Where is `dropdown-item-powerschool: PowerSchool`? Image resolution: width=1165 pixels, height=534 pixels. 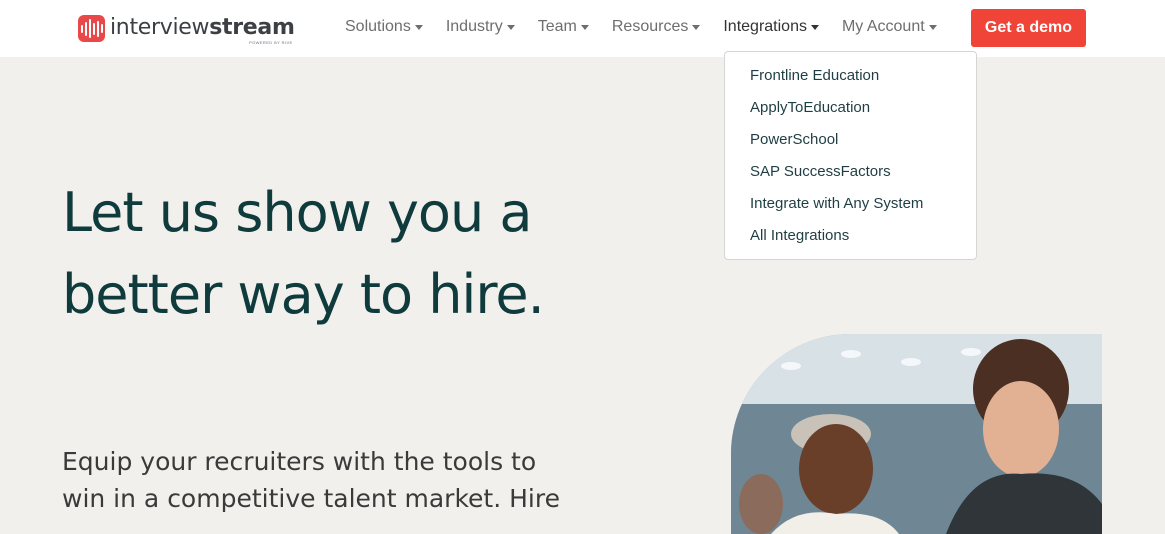
dropdown-item-powerschool: PowerSchool is located at coordinates (850, 144).